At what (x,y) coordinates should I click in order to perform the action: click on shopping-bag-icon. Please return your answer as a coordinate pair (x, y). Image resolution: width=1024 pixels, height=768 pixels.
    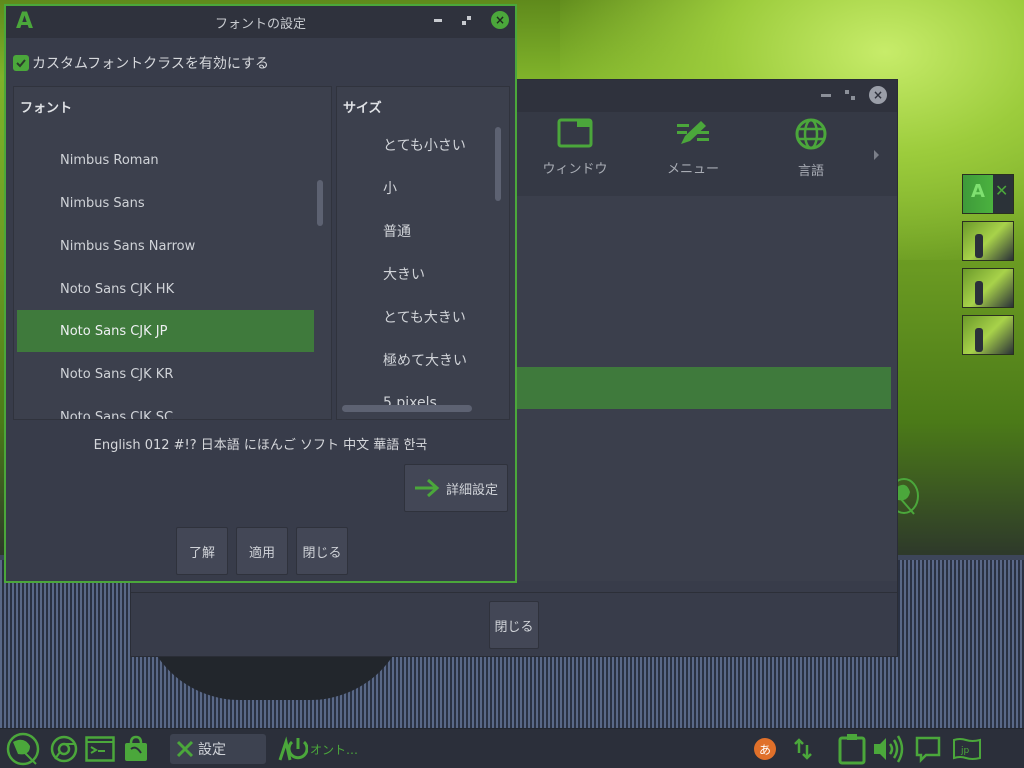
    Looking at the image, I should click on (136, 748).